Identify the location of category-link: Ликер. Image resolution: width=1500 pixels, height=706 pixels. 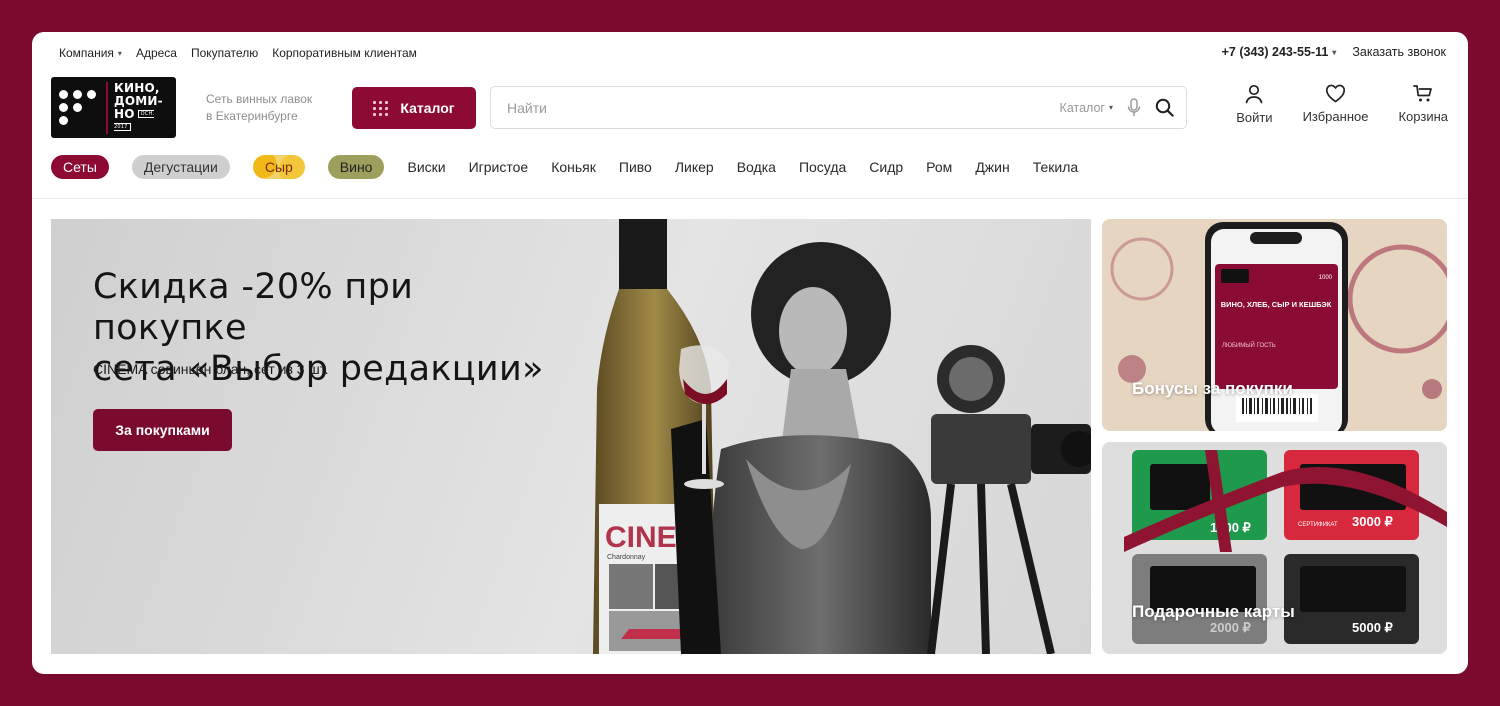
(694, 167).